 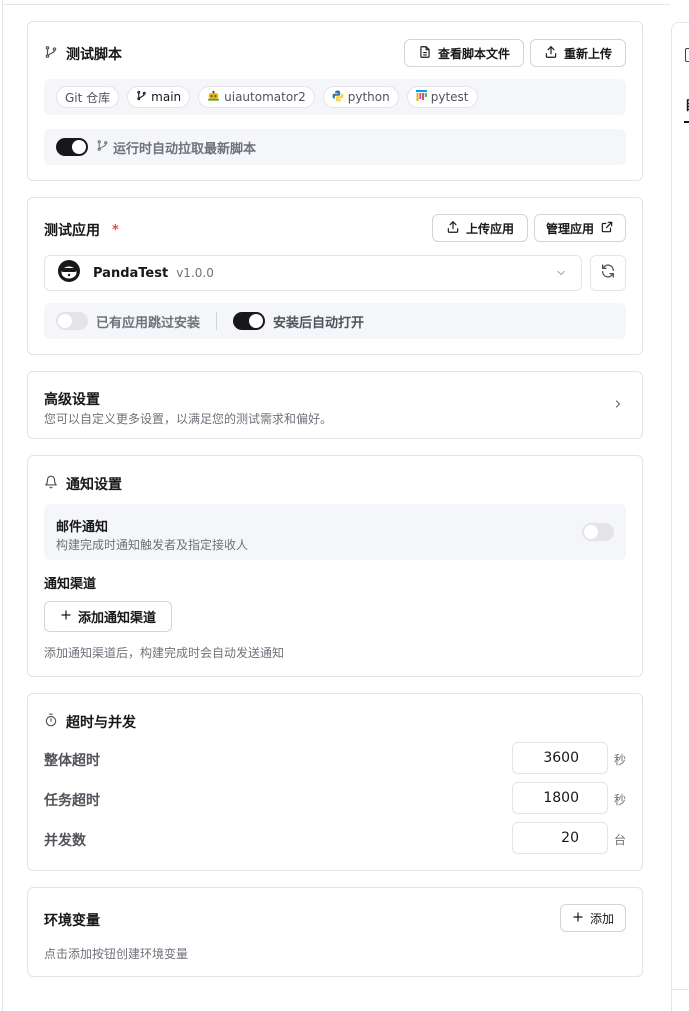 What do you see at coordinates (421, 97) in the screenshot?
I see `pytest-icon` at bounding box center [421, 97].